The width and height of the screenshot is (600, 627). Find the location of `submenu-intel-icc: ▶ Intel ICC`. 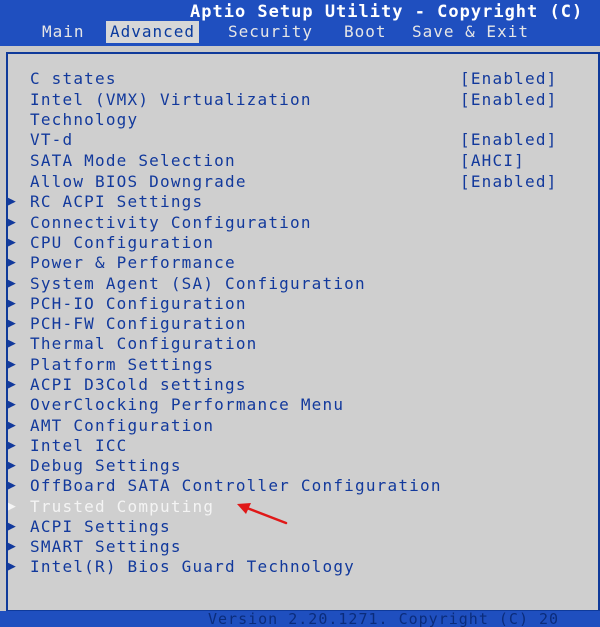

submenu-intel-icc: ▶ Intel ICC is located at coordinates (303, 446).